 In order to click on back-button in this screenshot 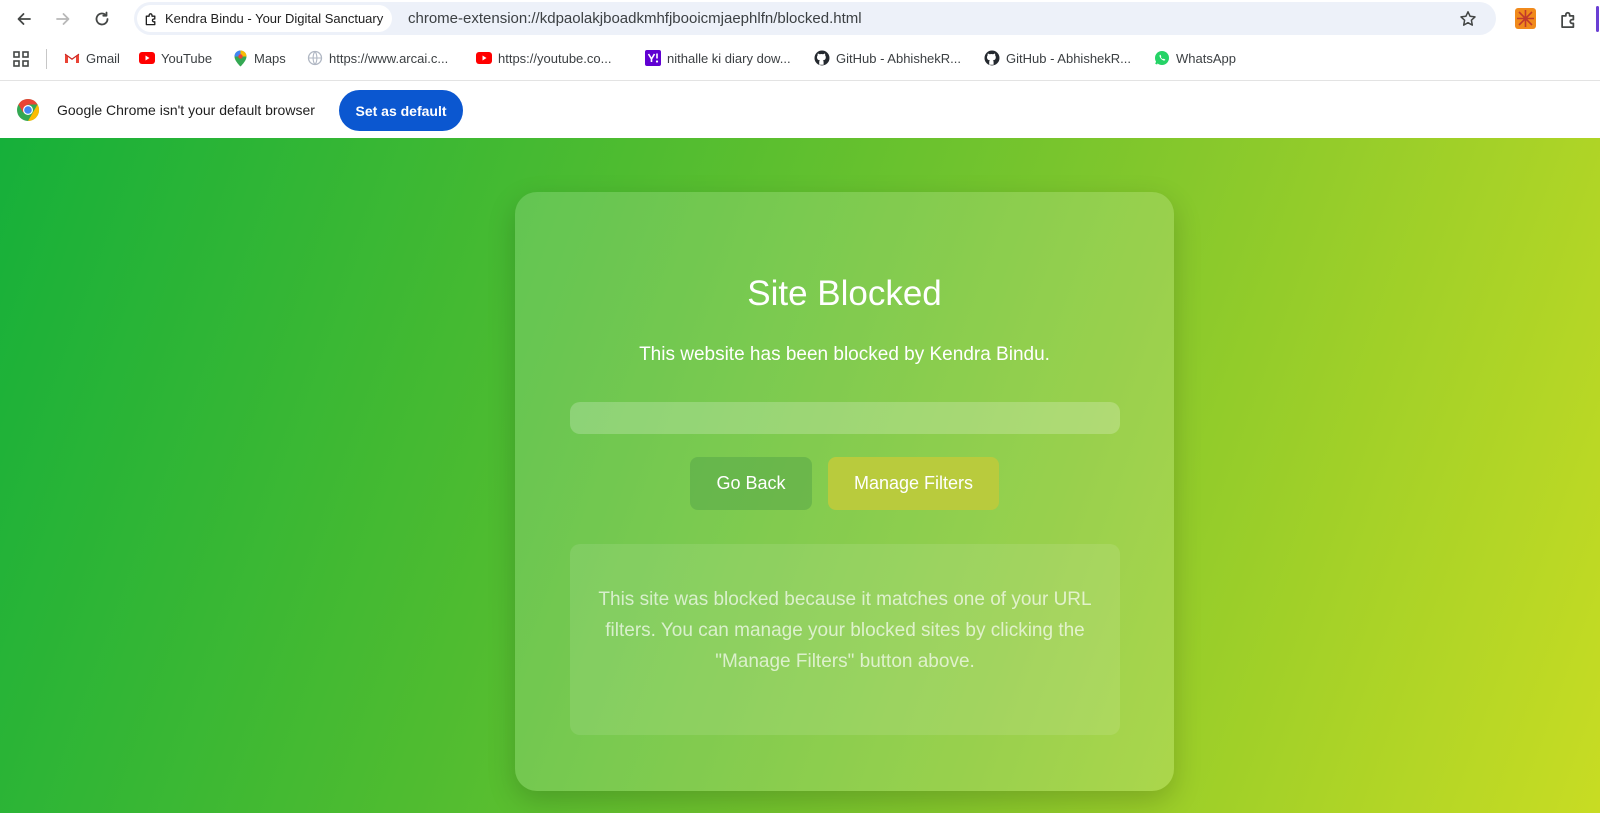, I will do `click(24, 19)`.